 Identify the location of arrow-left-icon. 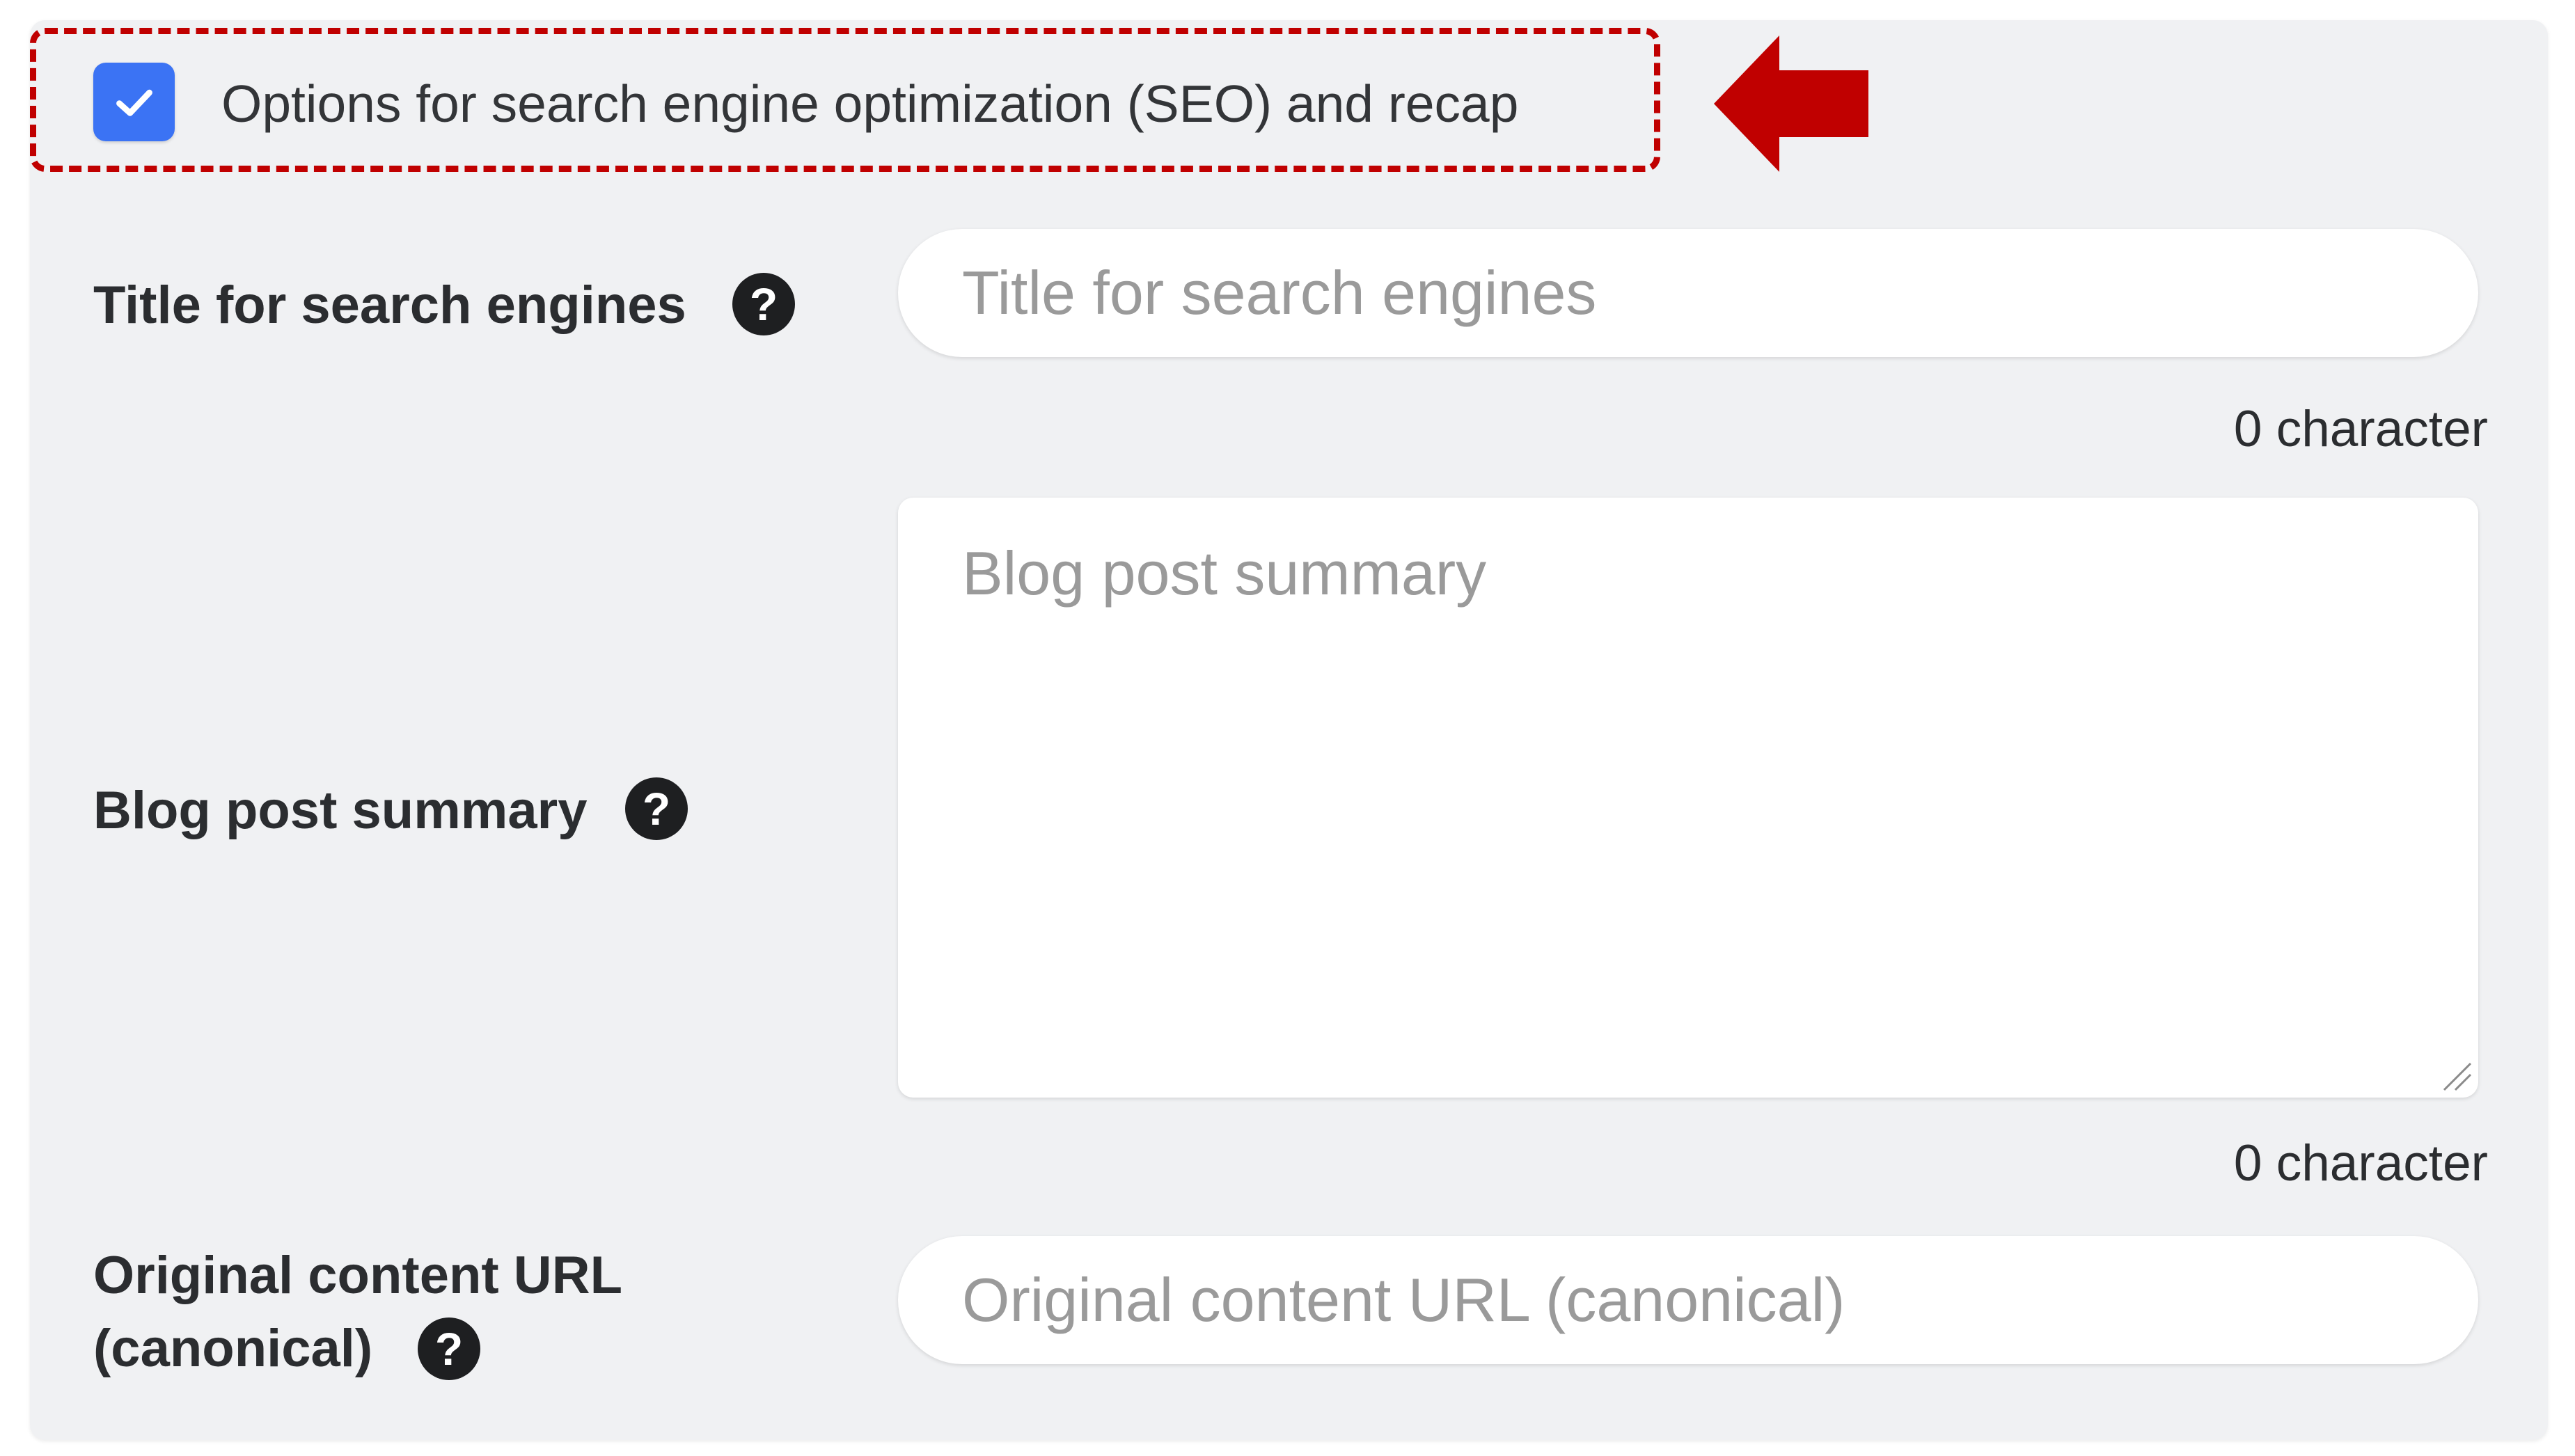
(1791, 104).